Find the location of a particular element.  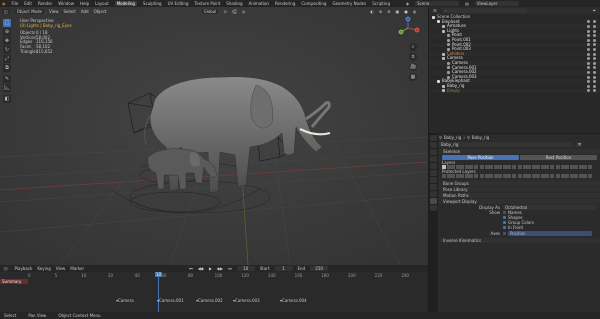

workspace-tab-scripting: Scripting is located at coordinates (381, 3).